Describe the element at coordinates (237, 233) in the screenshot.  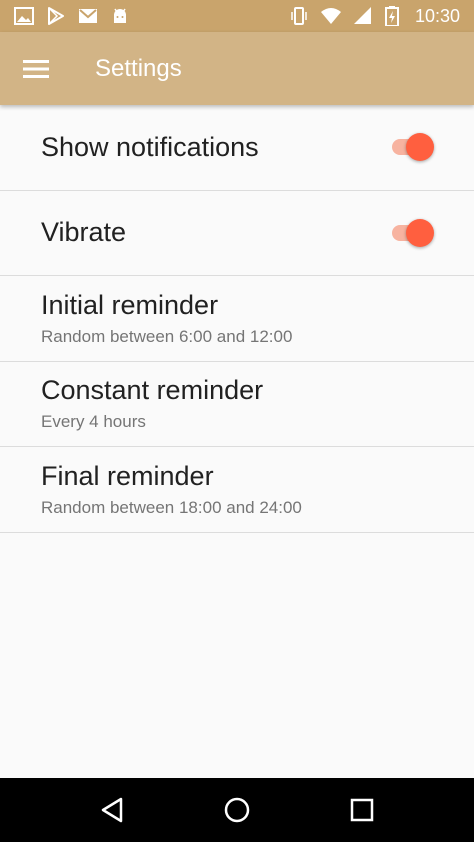
I see `setting-vibrate: Vibrate` at that location.